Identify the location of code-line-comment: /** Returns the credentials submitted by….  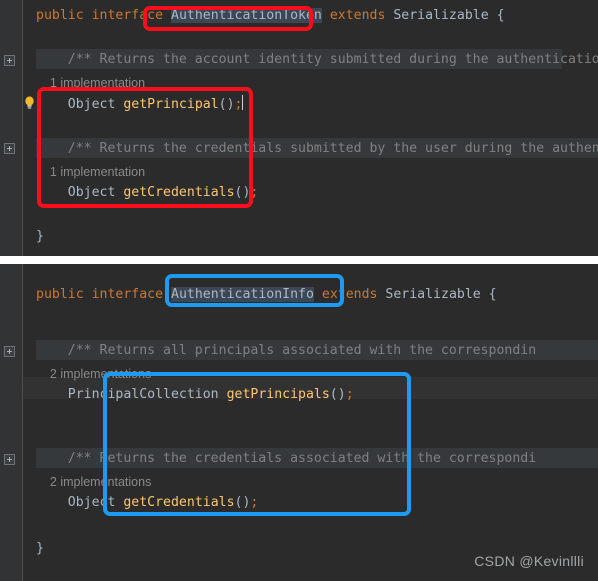
(317, 149).